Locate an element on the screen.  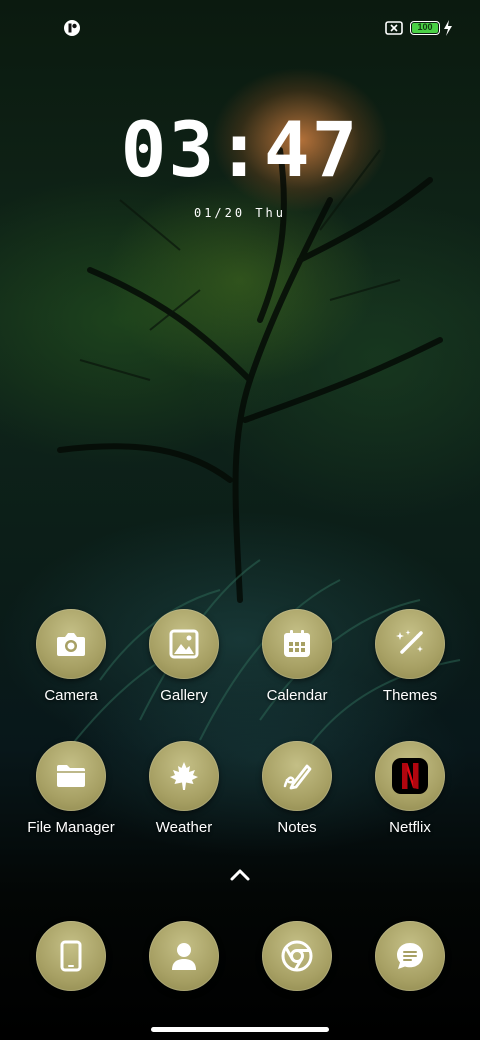
phone-icon is located at coordinates (71, 956).